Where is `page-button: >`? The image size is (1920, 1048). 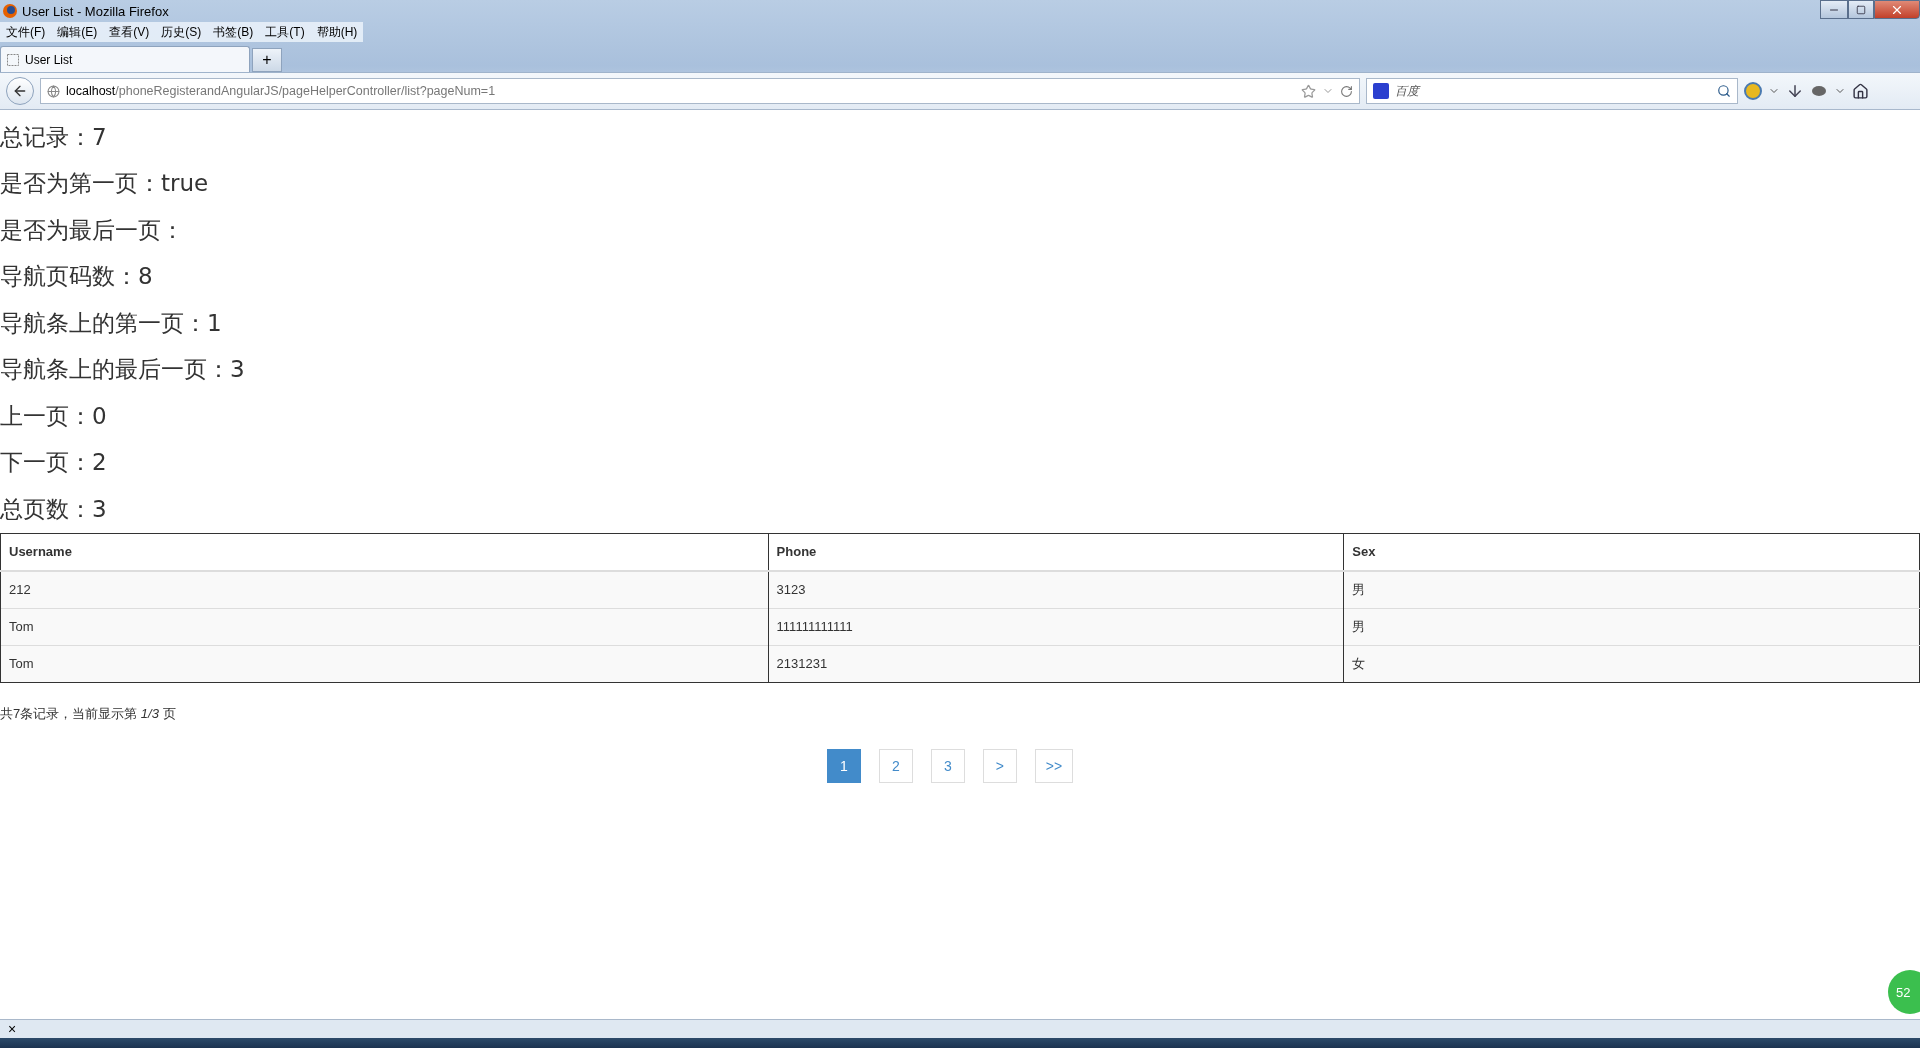
page-button: > is located at coordinates (999, 765).